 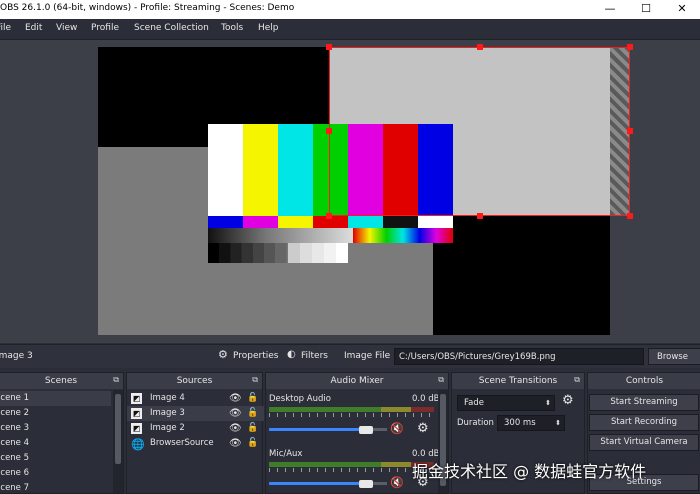 I want to click on rev-cyan, so click(x=365, y=222).